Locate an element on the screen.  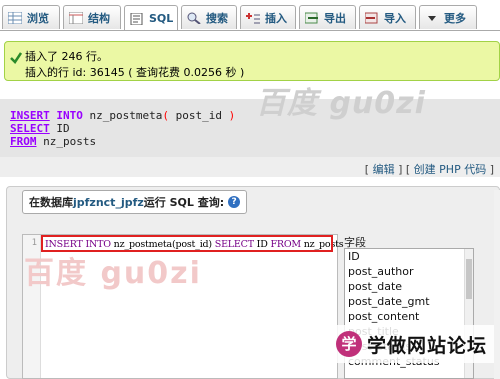
watermark-top: 百度 gu0zi is located at coordinates (341, 103).